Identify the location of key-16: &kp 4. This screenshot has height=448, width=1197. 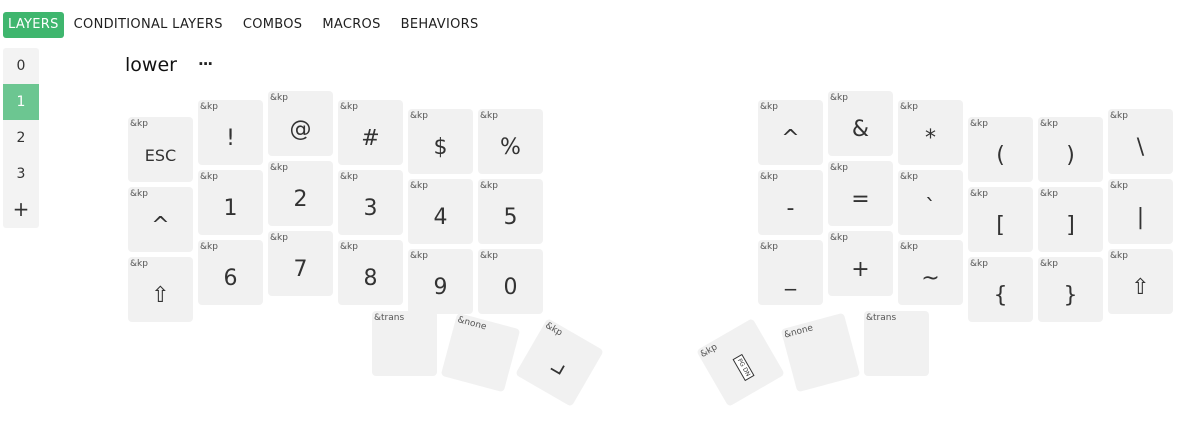
(440, 211).